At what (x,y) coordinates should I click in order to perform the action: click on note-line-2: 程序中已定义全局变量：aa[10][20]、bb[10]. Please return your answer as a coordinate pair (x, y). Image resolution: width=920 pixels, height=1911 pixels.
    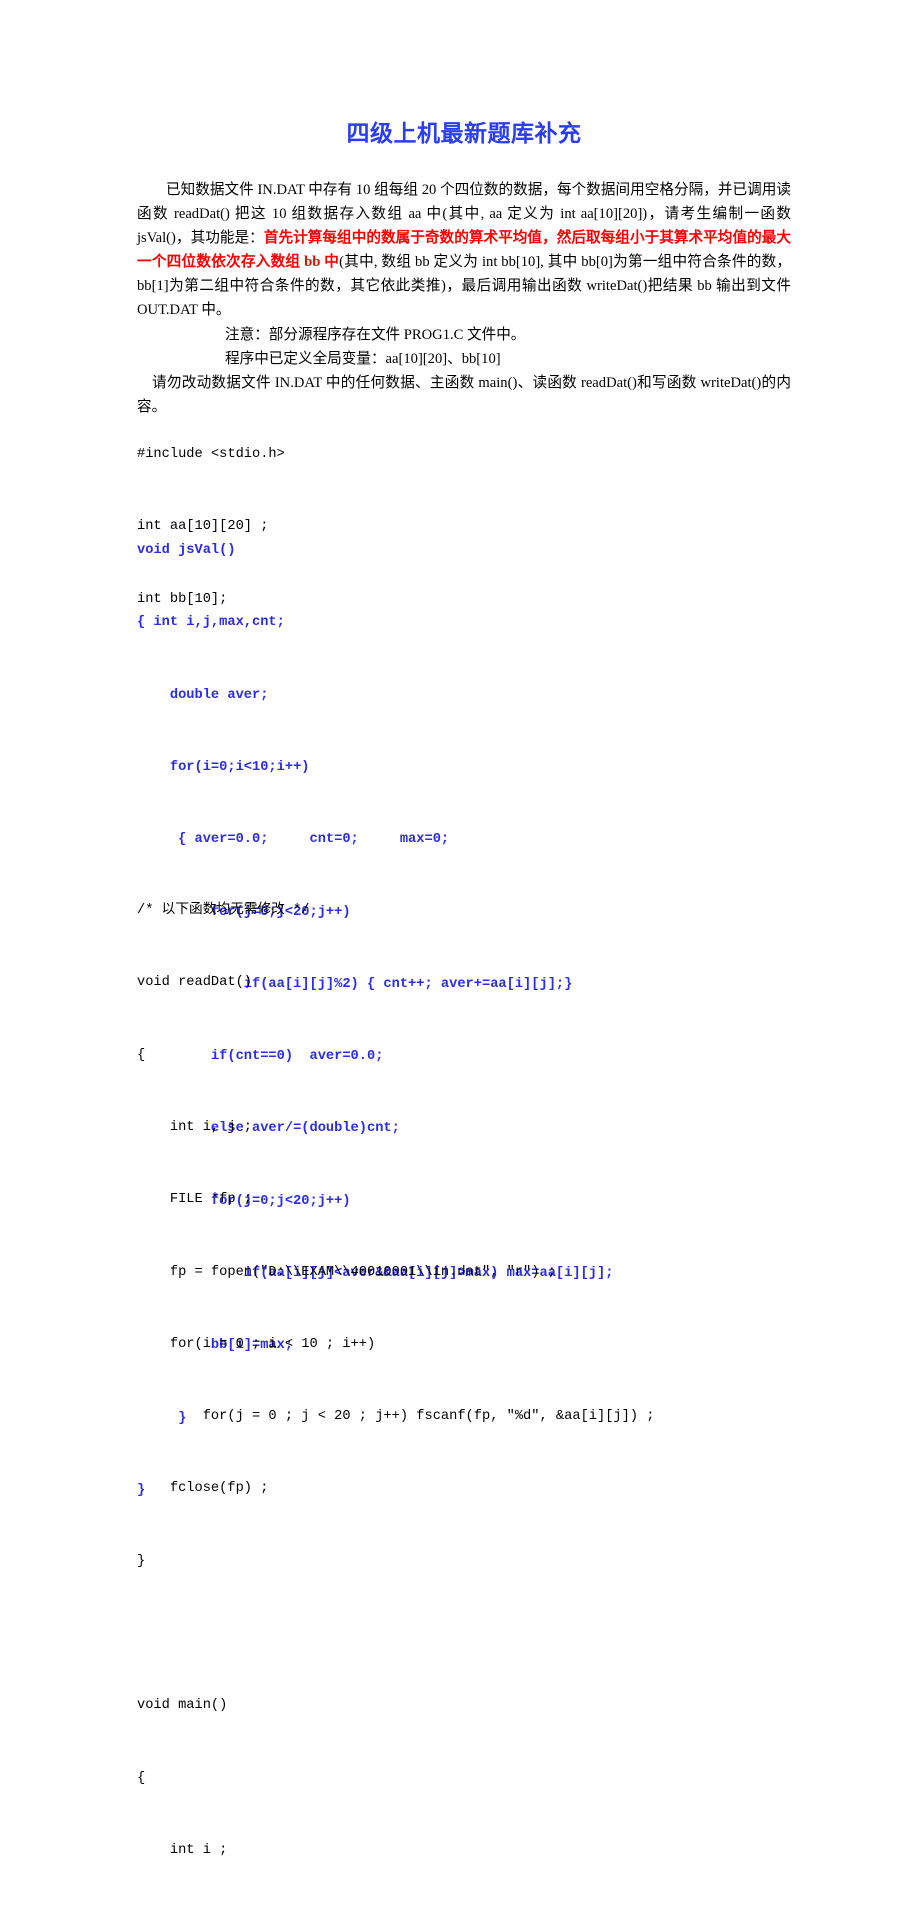
    Looking at the image, I should click on (363, 358).